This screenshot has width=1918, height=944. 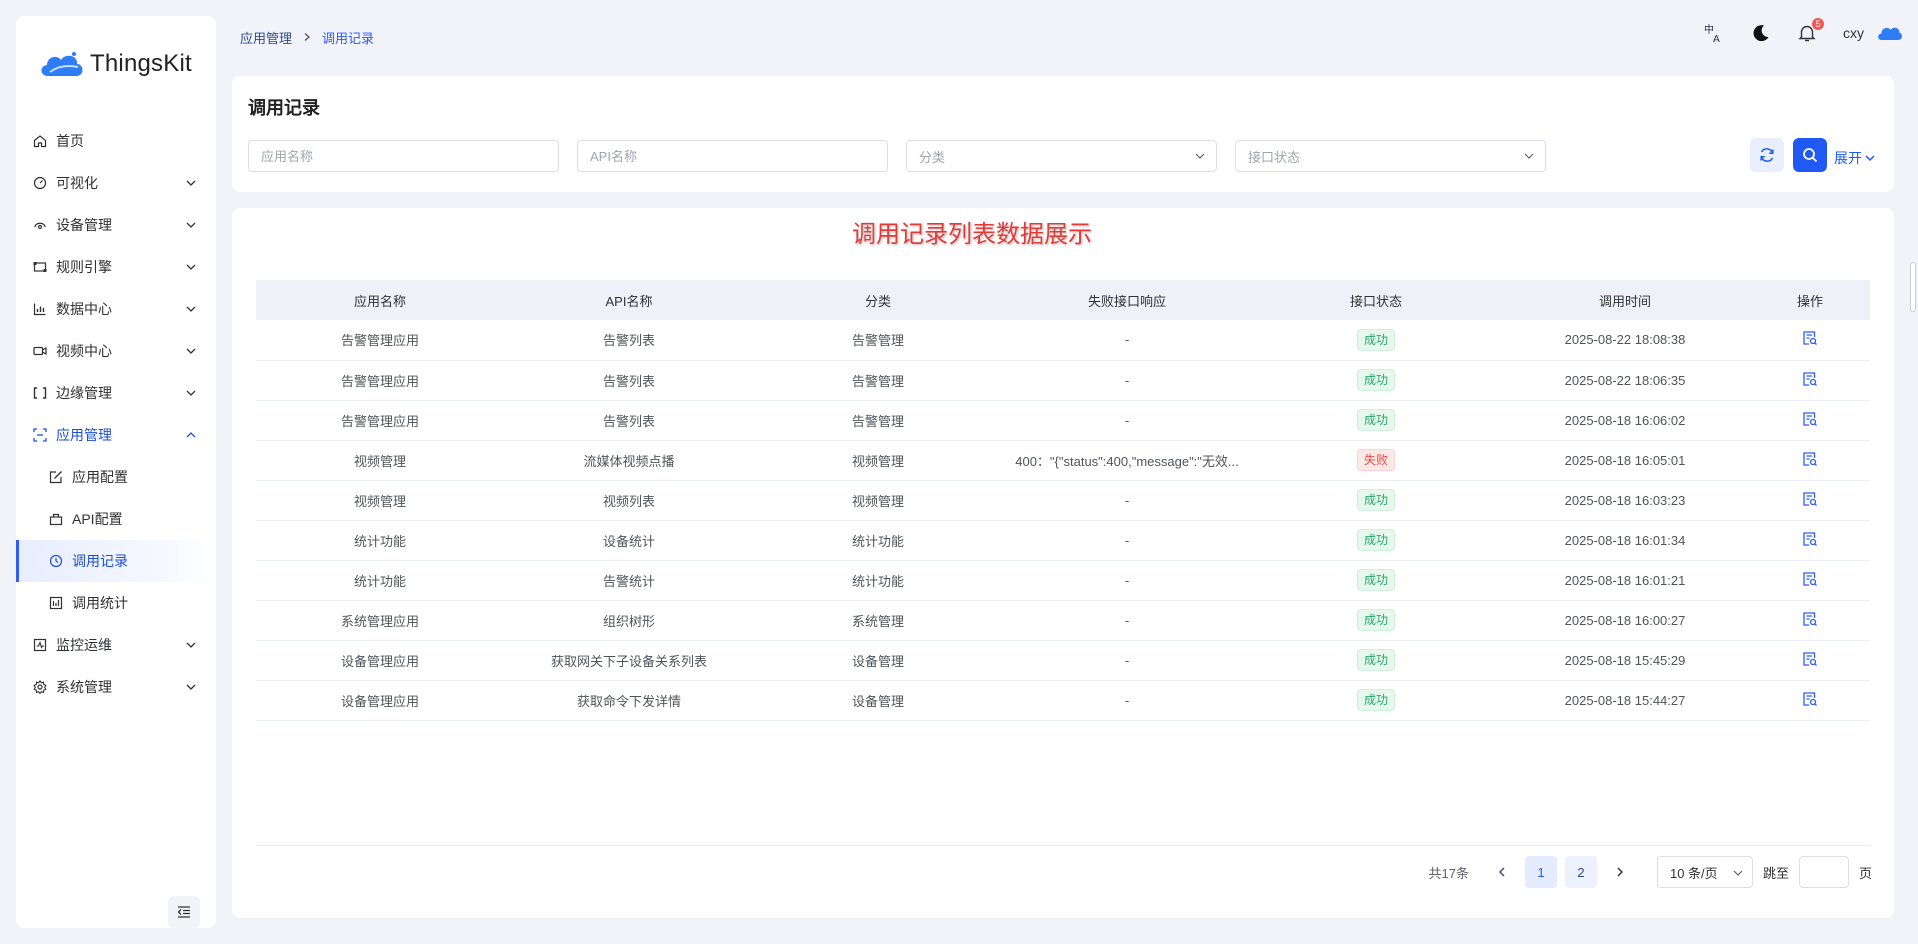 What do you see at coordinates (1502, 872) in the screenshot?
I see `prev-page-button` at bounding box center [1502, 872].